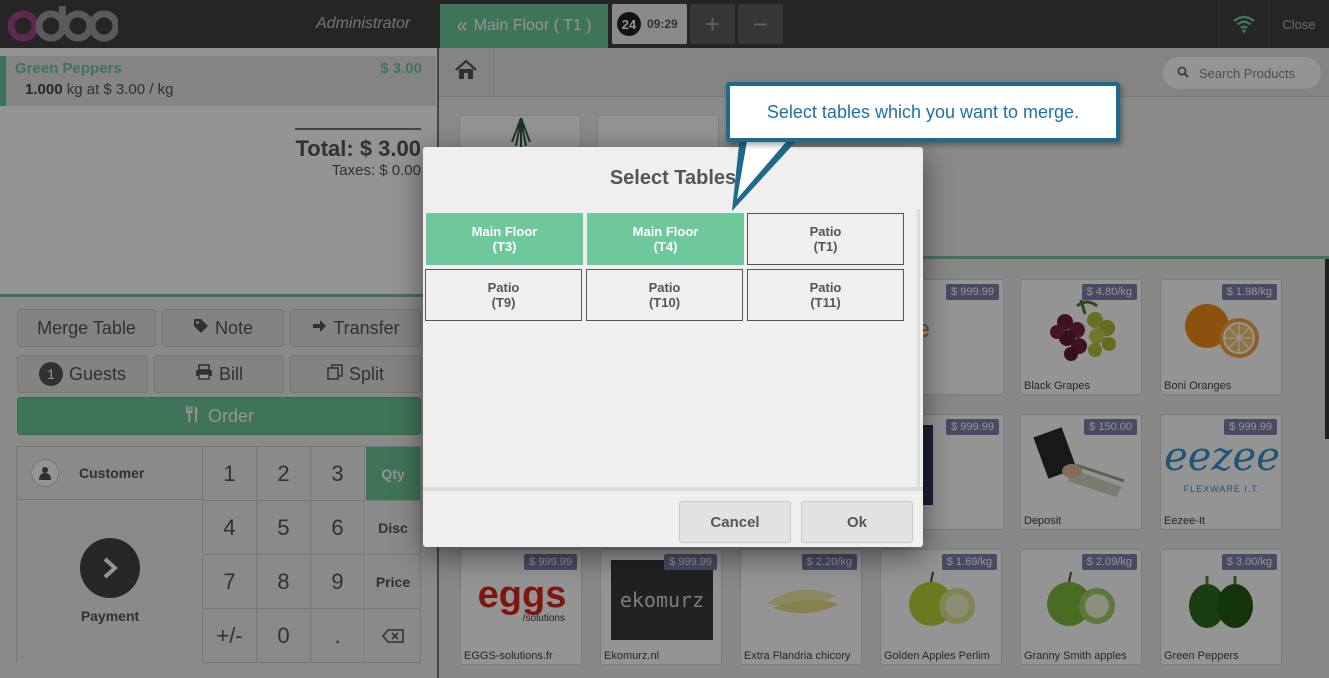 The height and width of the screenshot is (678, 1329). What do you see at coordinates (665, 246) in the screenshot?
I see `table-number: (T4)` at bounding box center [665, 246].